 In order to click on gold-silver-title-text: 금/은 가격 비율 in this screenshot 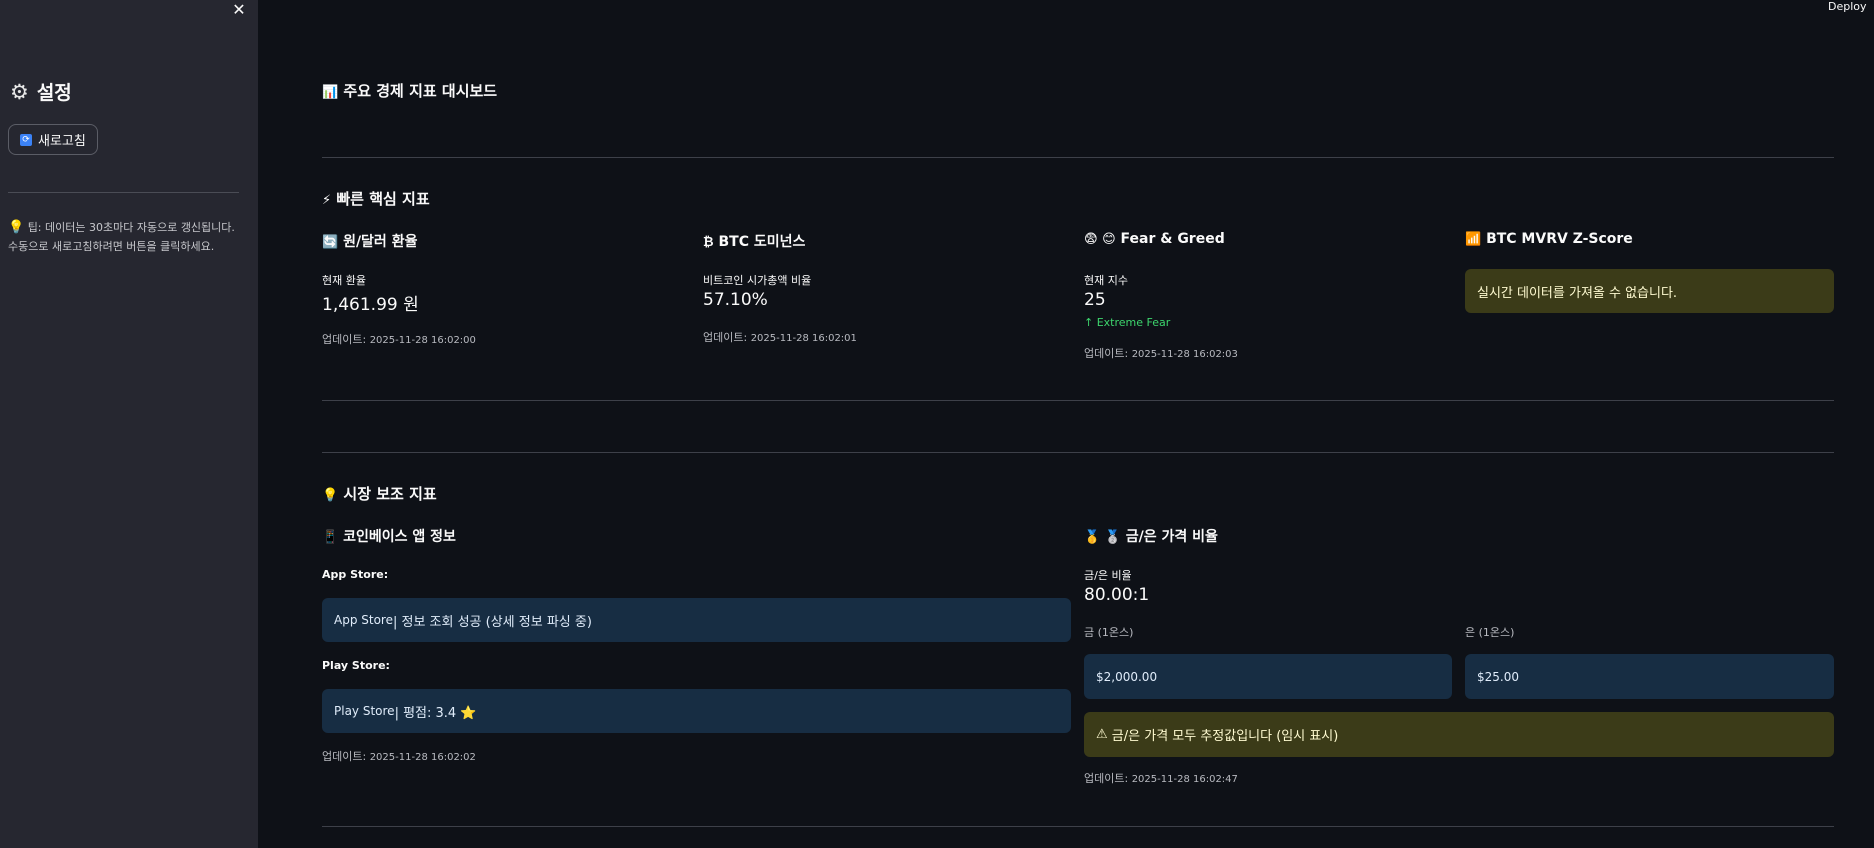, I will do `click(1171, 537)`.